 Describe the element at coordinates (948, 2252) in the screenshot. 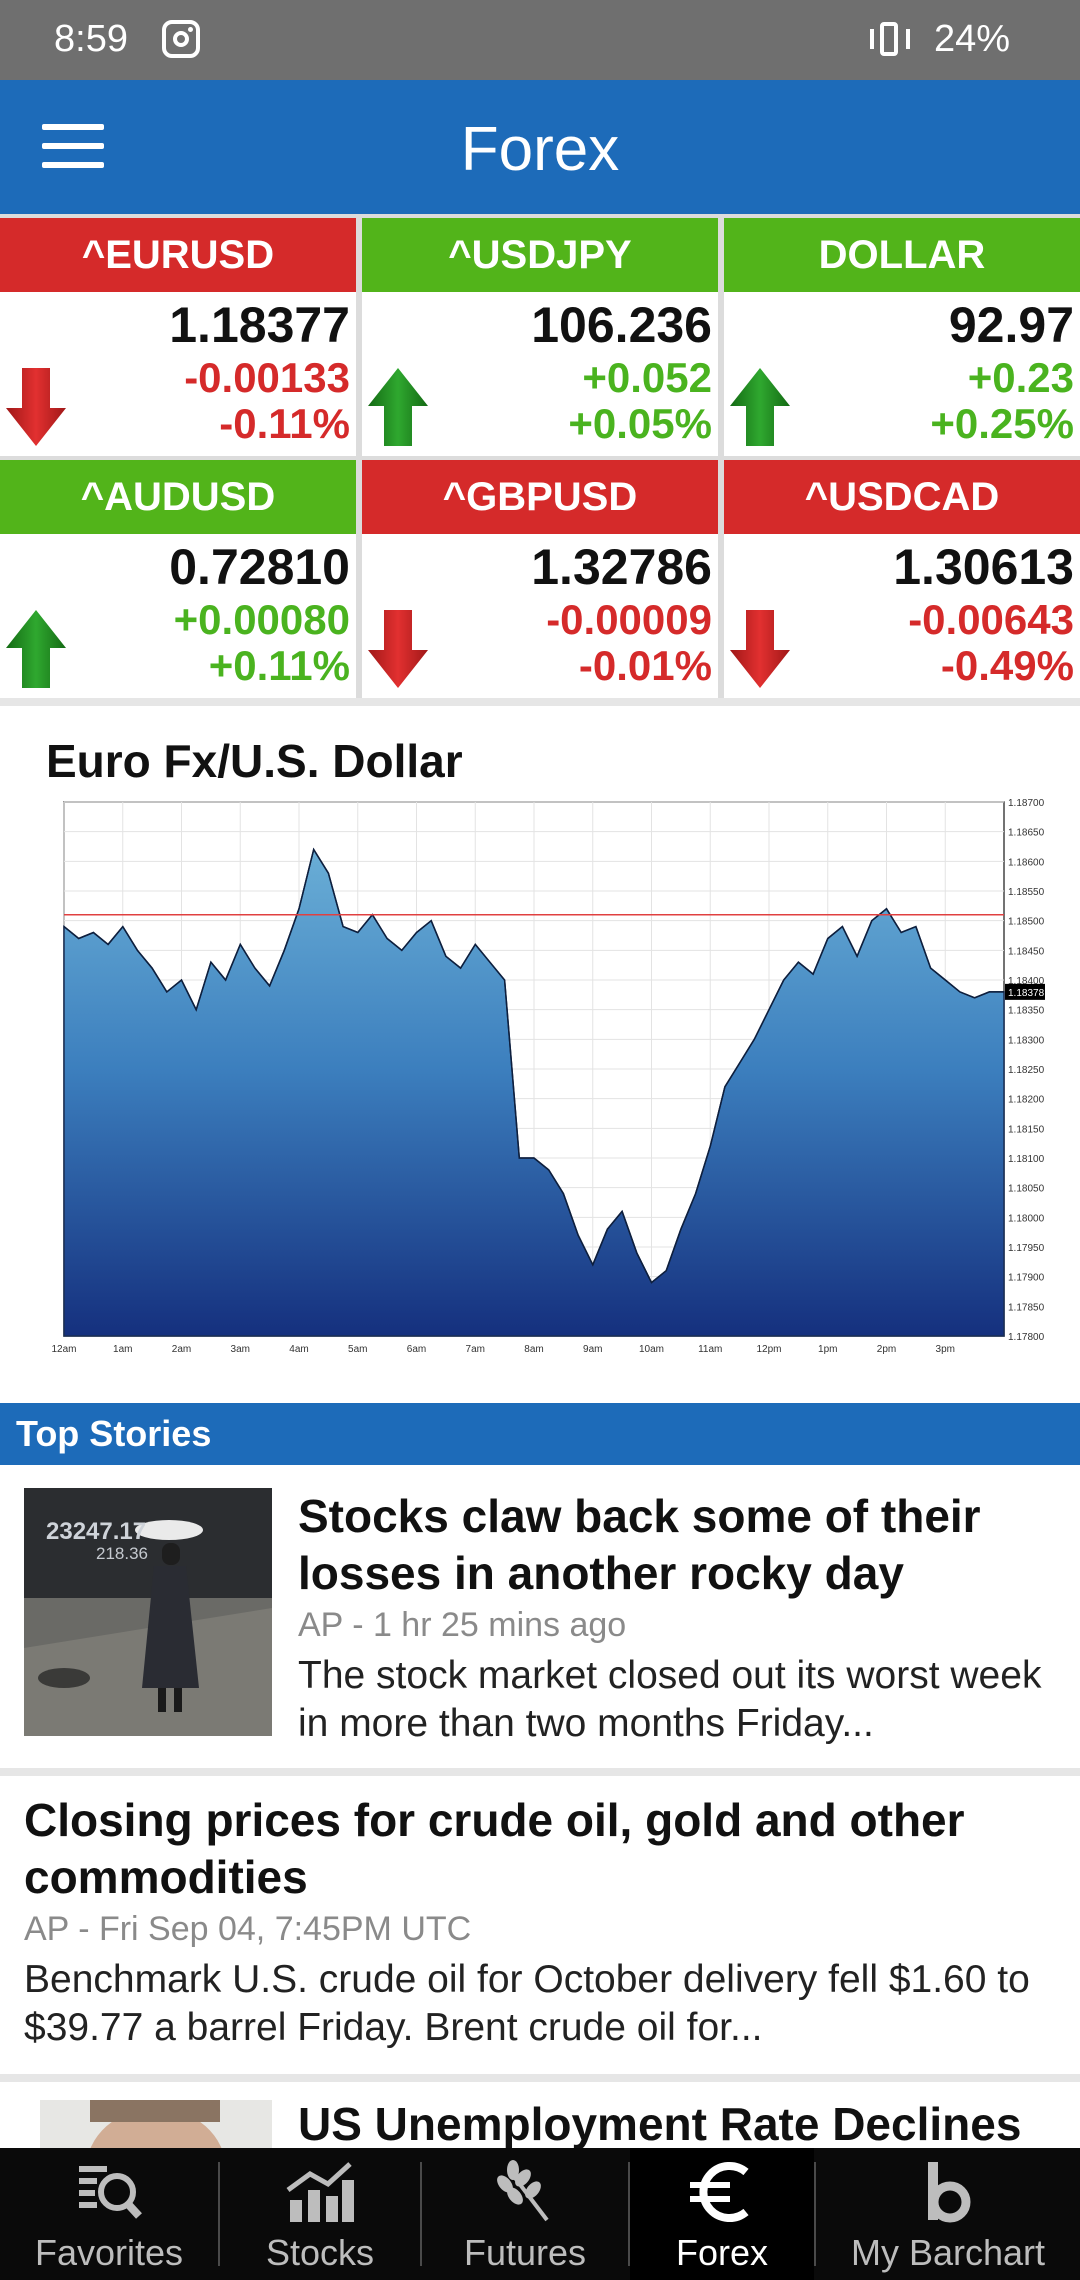

I see `nav-label: My Barchart` at that location.